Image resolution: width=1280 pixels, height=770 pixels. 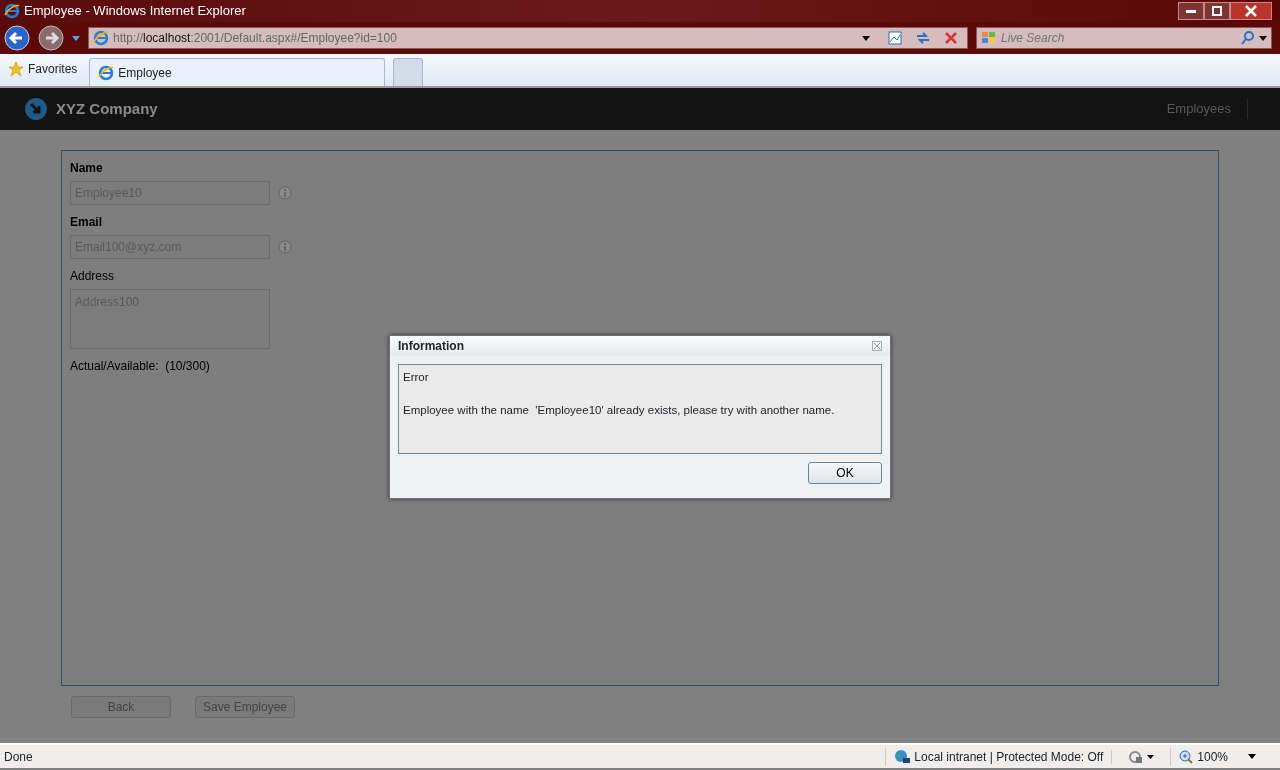 I want to click on ok-button: OK, so click(x=845, y=473).